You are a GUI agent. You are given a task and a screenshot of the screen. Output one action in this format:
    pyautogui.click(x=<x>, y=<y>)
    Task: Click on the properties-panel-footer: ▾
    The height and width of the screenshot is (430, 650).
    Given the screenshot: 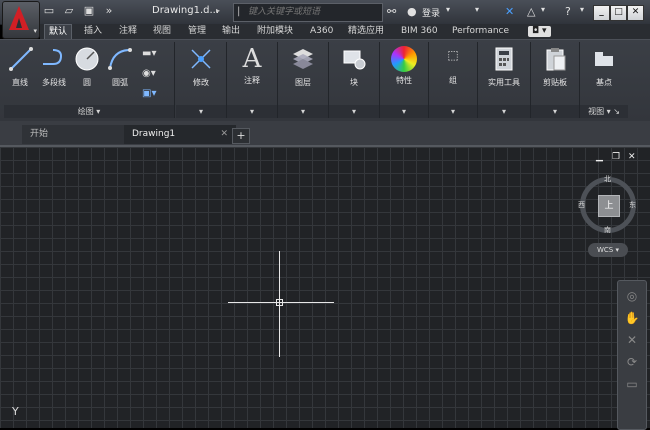 What is the action you would take?
    pyautogui.click(x=404, y=111)
    